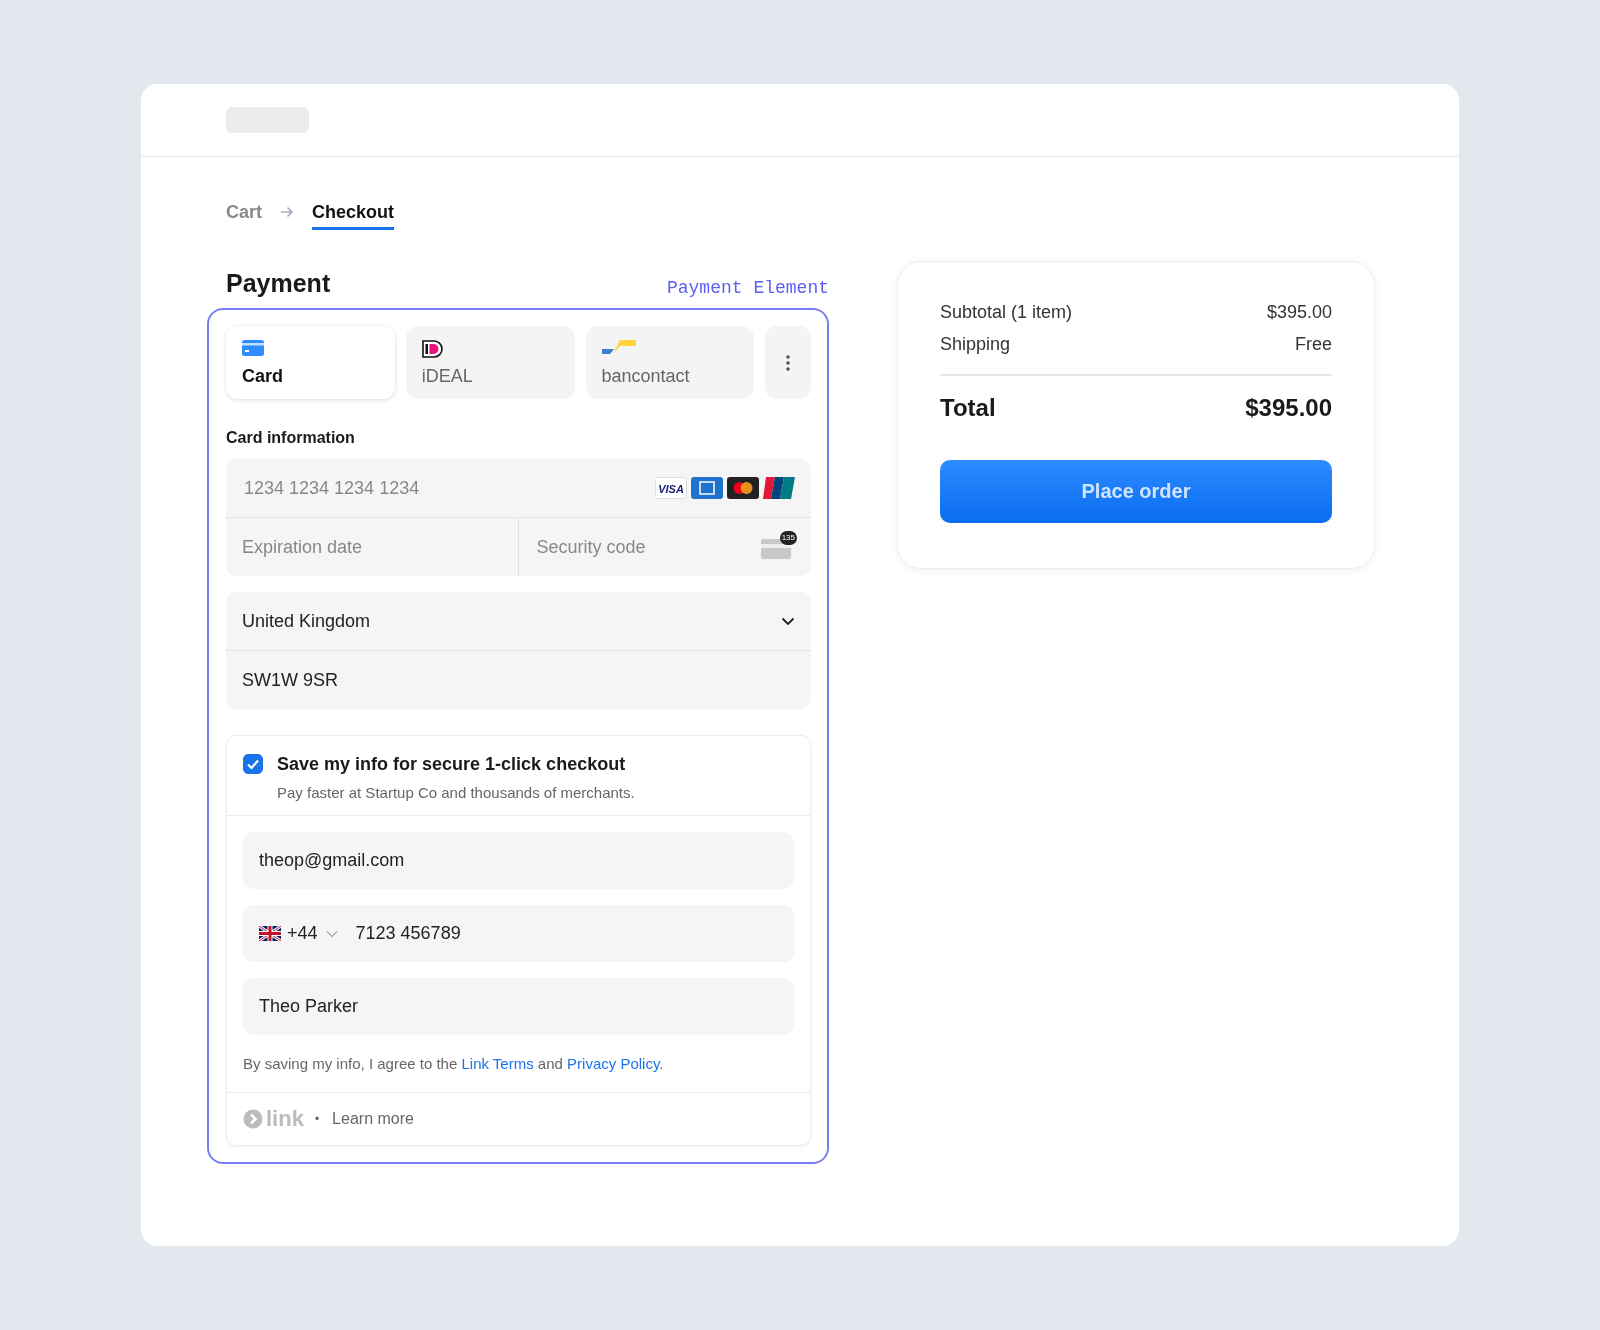  I want to click on payment-method-tab: iDEAL, so click(490, 362).